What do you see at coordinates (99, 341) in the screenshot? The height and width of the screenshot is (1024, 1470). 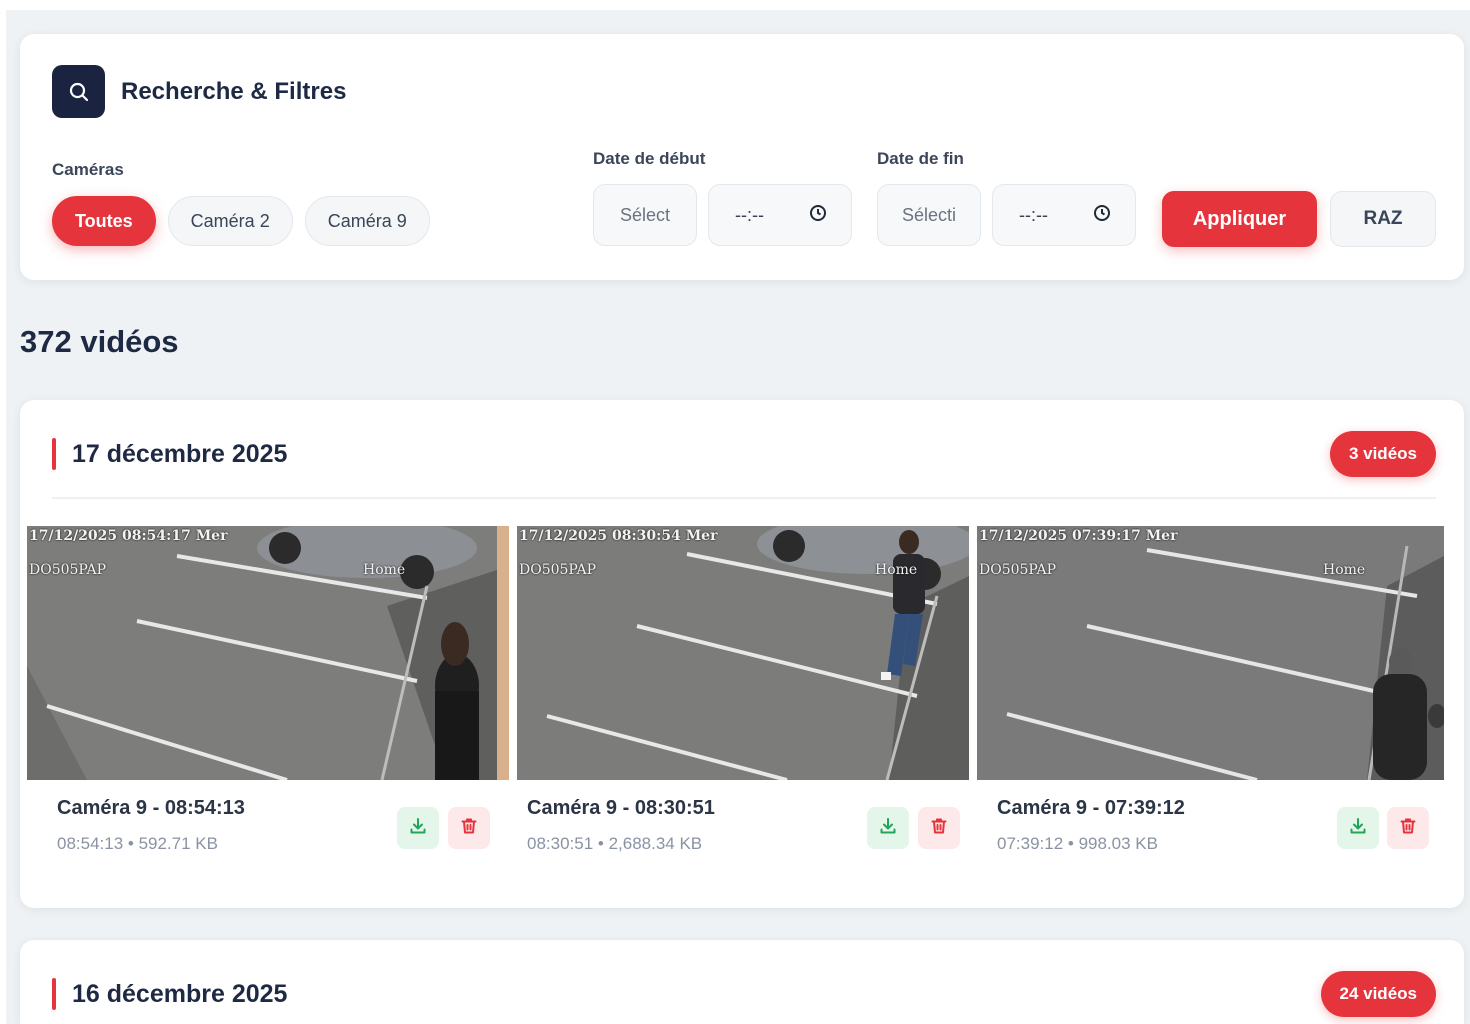 I see `video-count-title: 372 vidéos` at bounding box center [99, 341].